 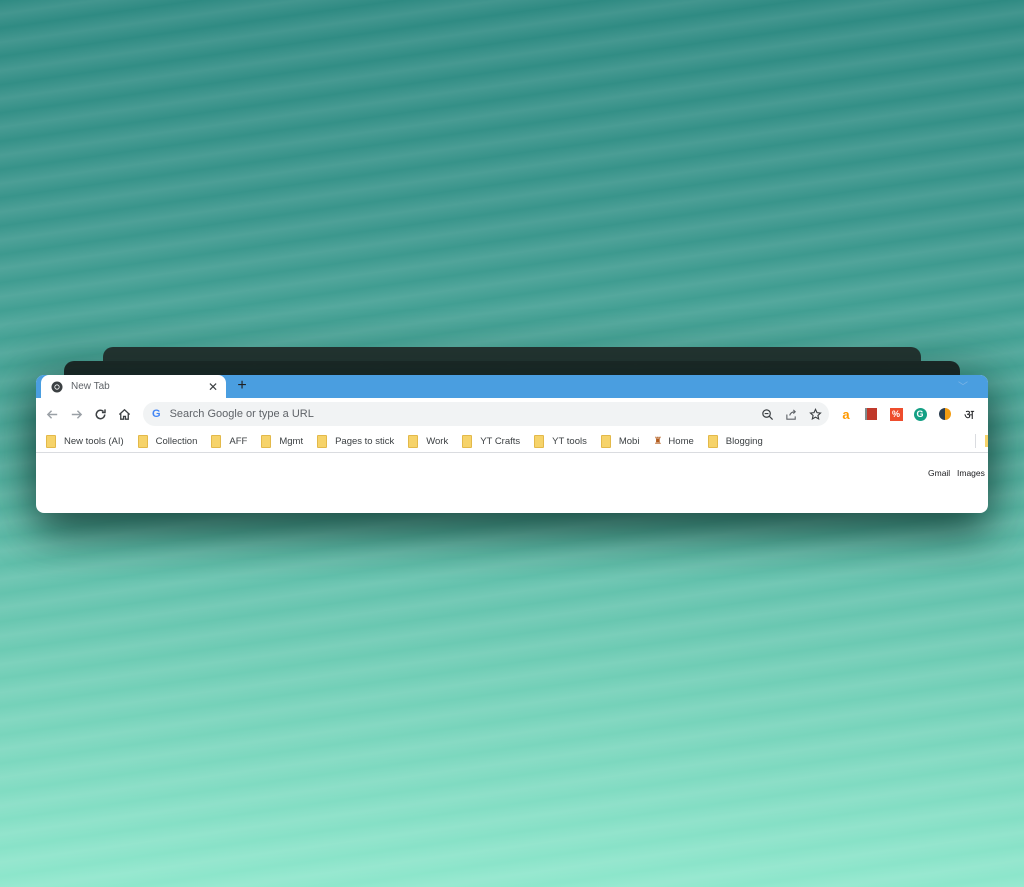 What do you see at coordinates (963, 385) in the screenshot?
I see `chevron-down-icon: ﹀` at bounding box center [963, 385].